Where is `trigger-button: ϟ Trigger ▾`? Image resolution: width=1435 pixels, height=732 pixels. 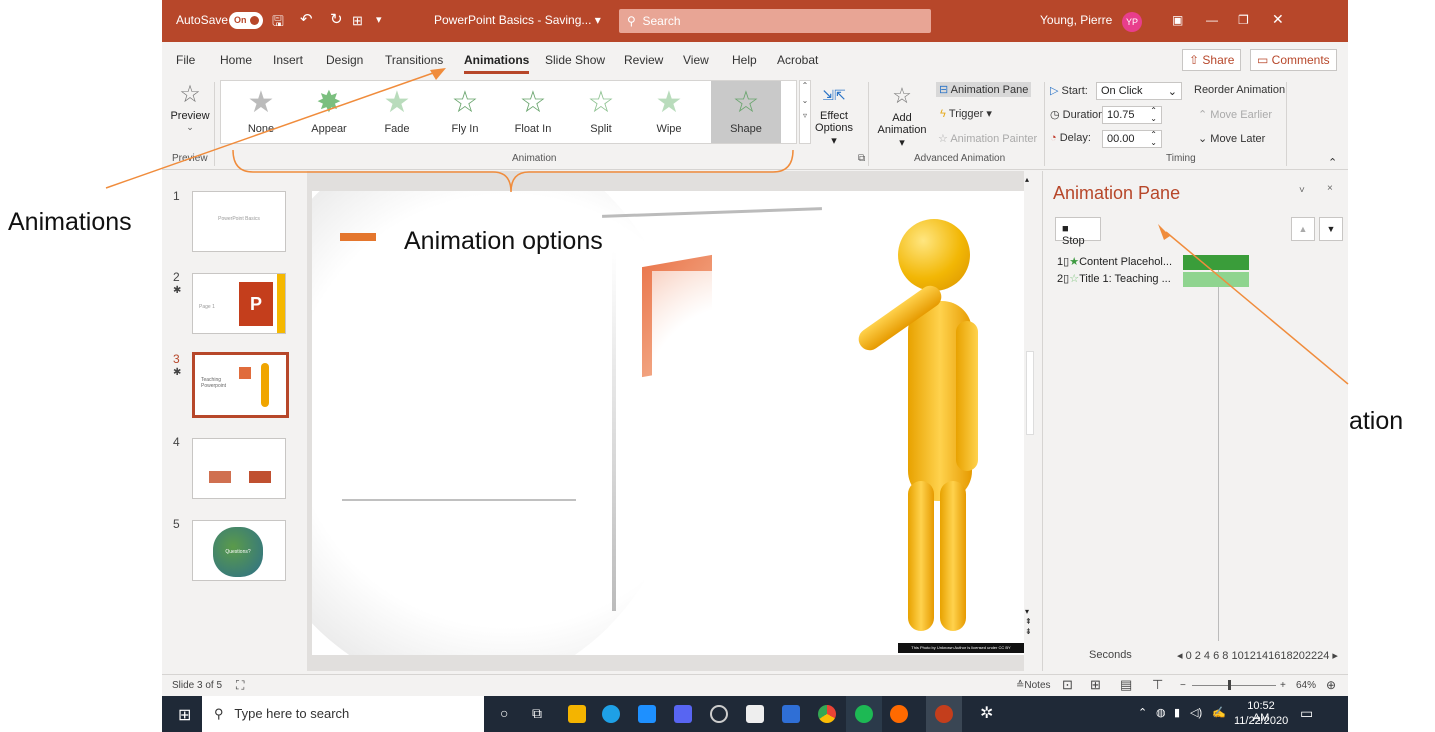
trigger-button: ϟ Trigger ▾ is located at coordinates (966, 113).